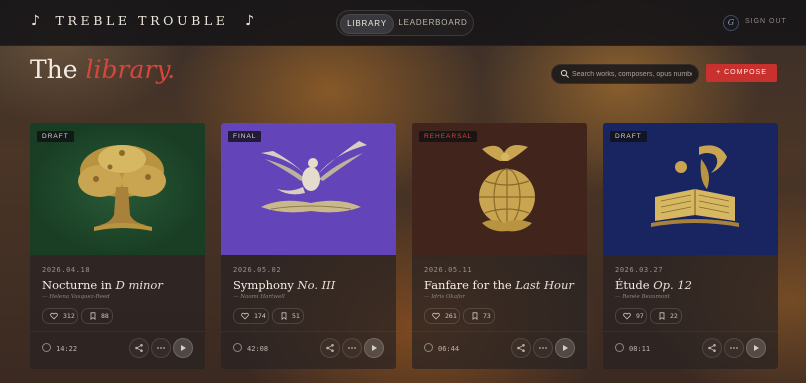 The height and width of the screenshot is (383, 806). What do you see at coordinates (288, 316) in the screenshot?
I see `save-button: 51` at bounding box center [288, 316].